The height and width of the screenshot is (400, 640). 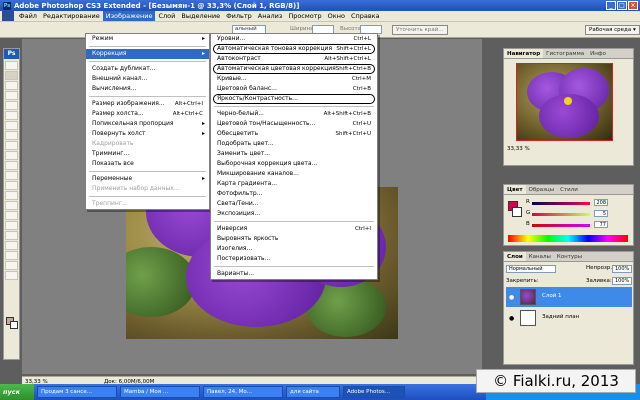 What do you see at coordinates (304, 16) in the screenshot?
I see `menu-view: Просмотр` at bounding box center [304, 16].